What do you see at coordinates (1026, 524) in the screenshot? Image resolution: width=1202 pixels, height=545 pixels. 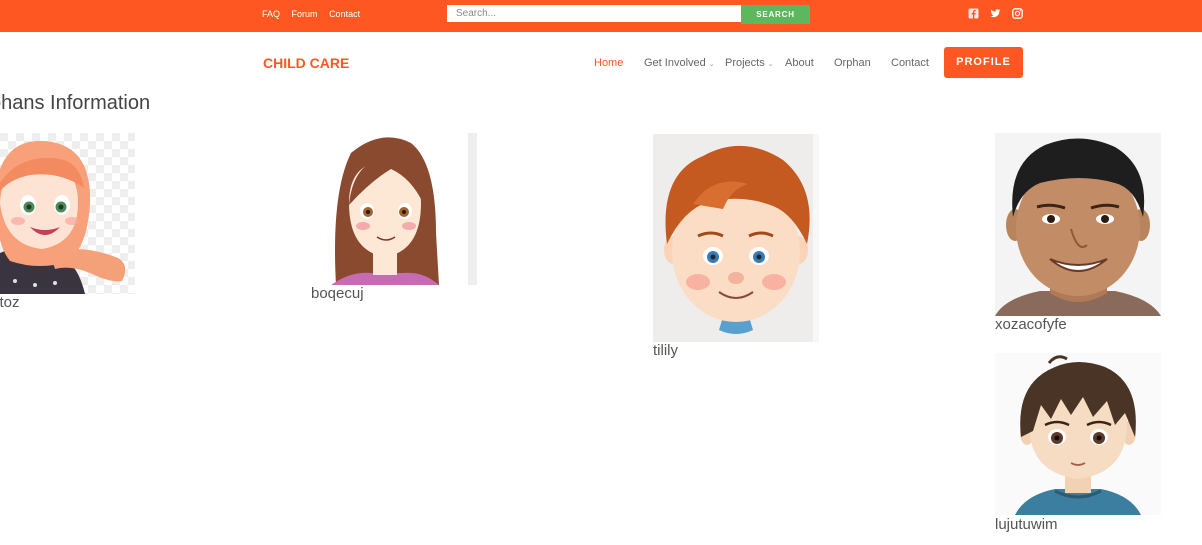 I see `orphan-name: lujutuwim` at bounding box center [1026, 524].